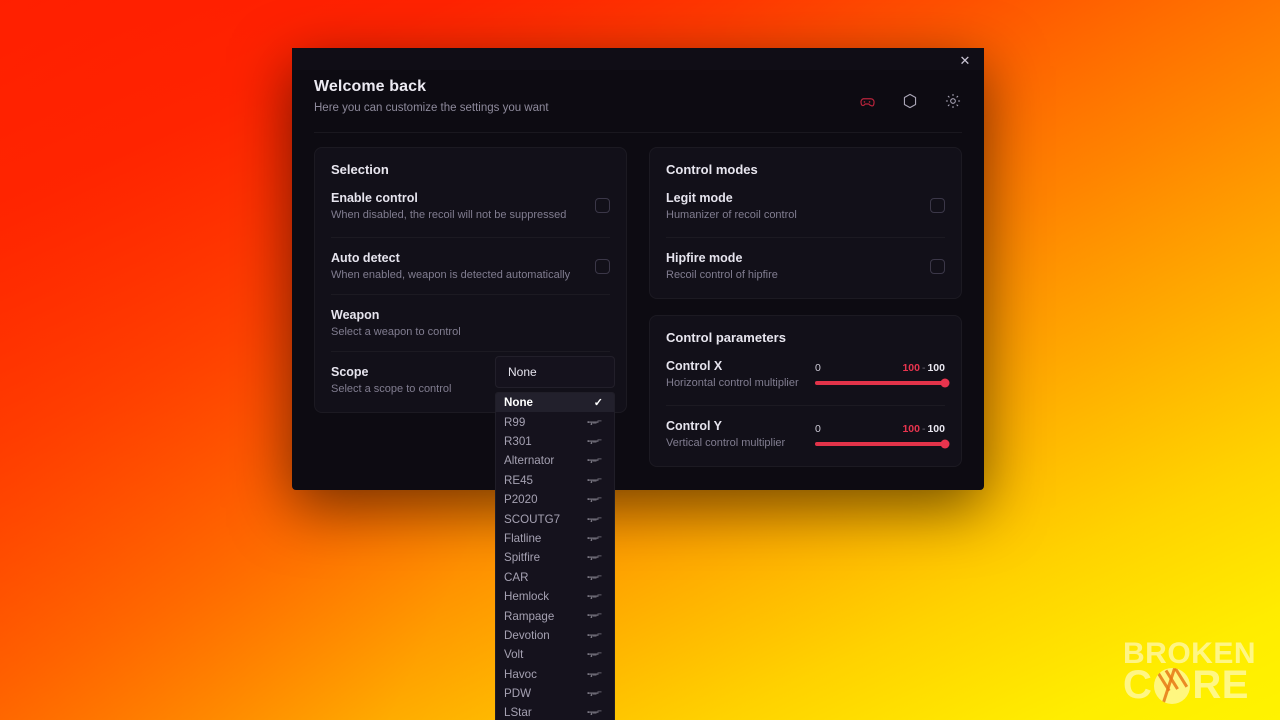 Image resolution: width=1280 pixels, height=720 pixels. I want to click on weapon-option-lstar: LStar, so click(555, 711).